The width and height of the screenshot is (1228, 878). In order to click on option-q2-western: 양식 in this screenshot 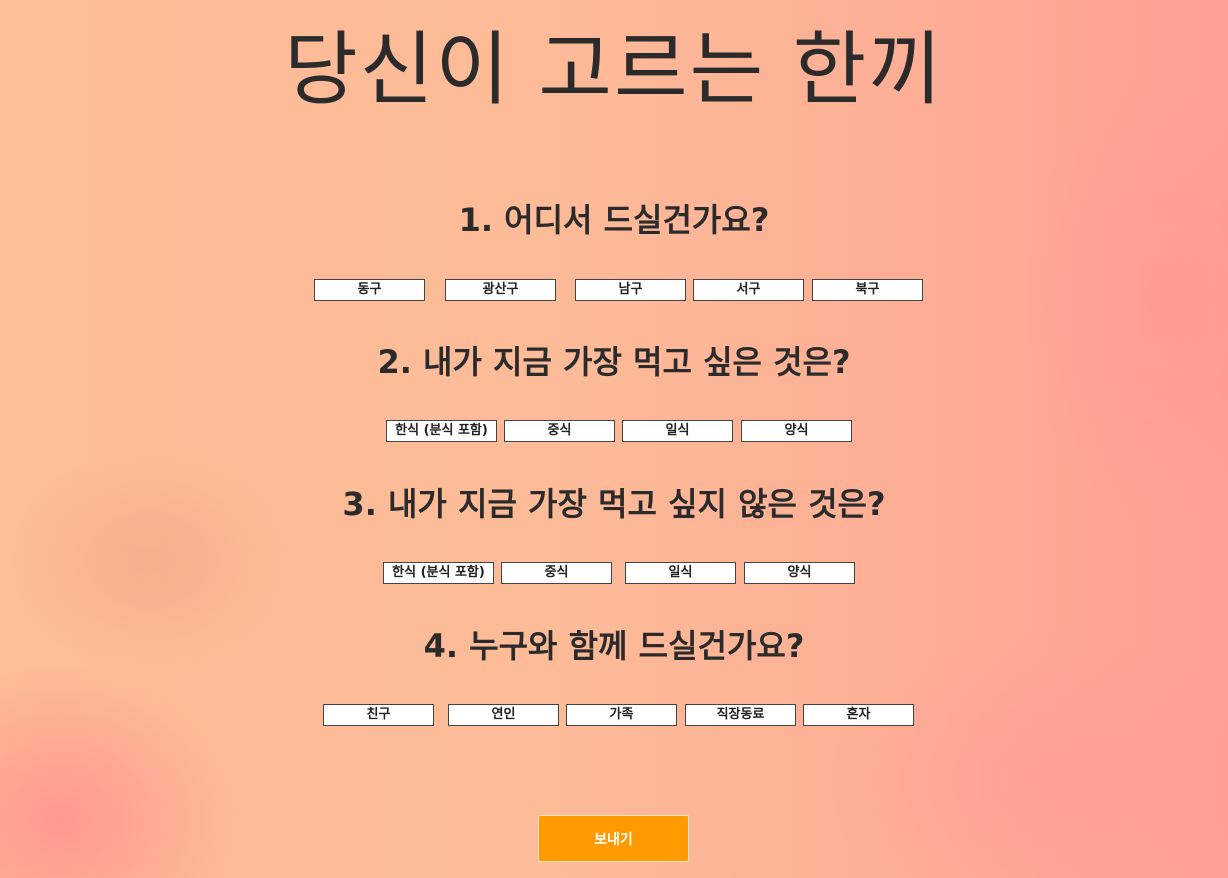, I will do `click(796, 431)`.